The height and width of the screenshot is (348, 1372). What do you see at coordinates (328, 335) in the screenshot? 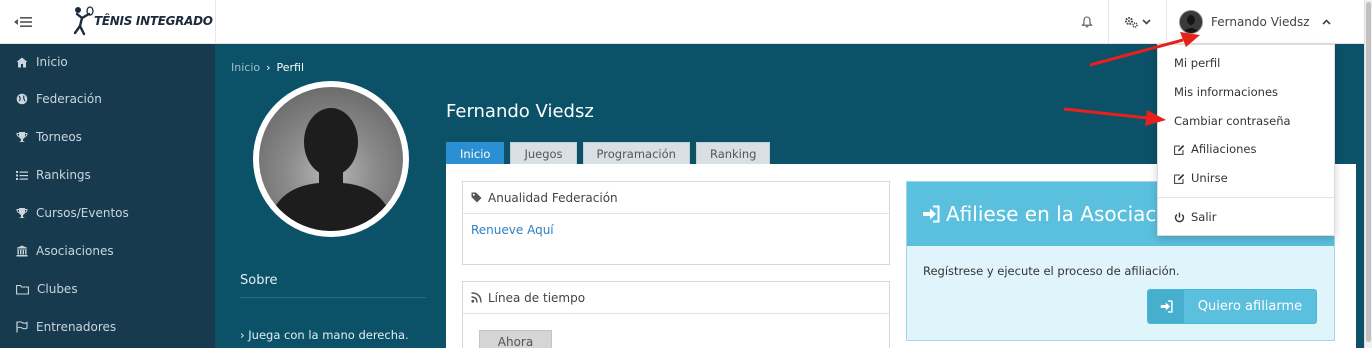
I see `about-item-text: Juega con la mano derecha.` at bounding box center [328, 335].